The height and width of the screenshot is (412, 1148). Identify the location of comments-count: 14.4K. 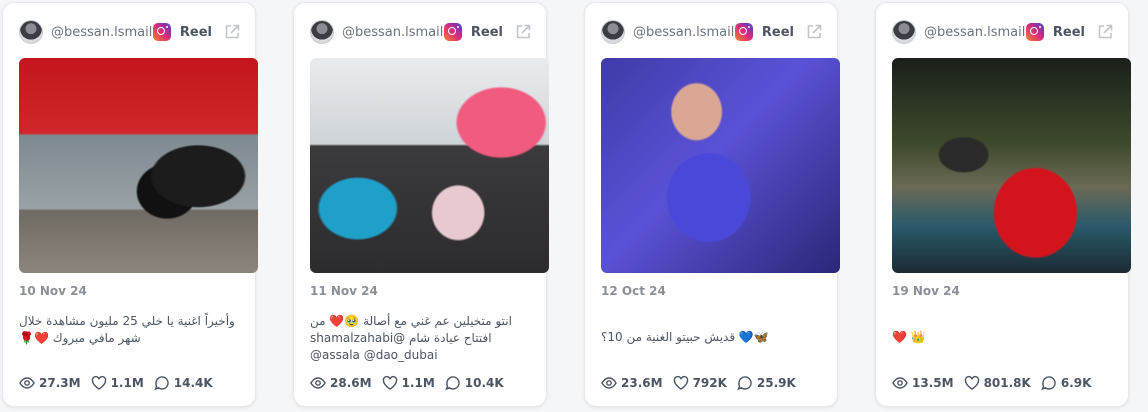
(193, 383).